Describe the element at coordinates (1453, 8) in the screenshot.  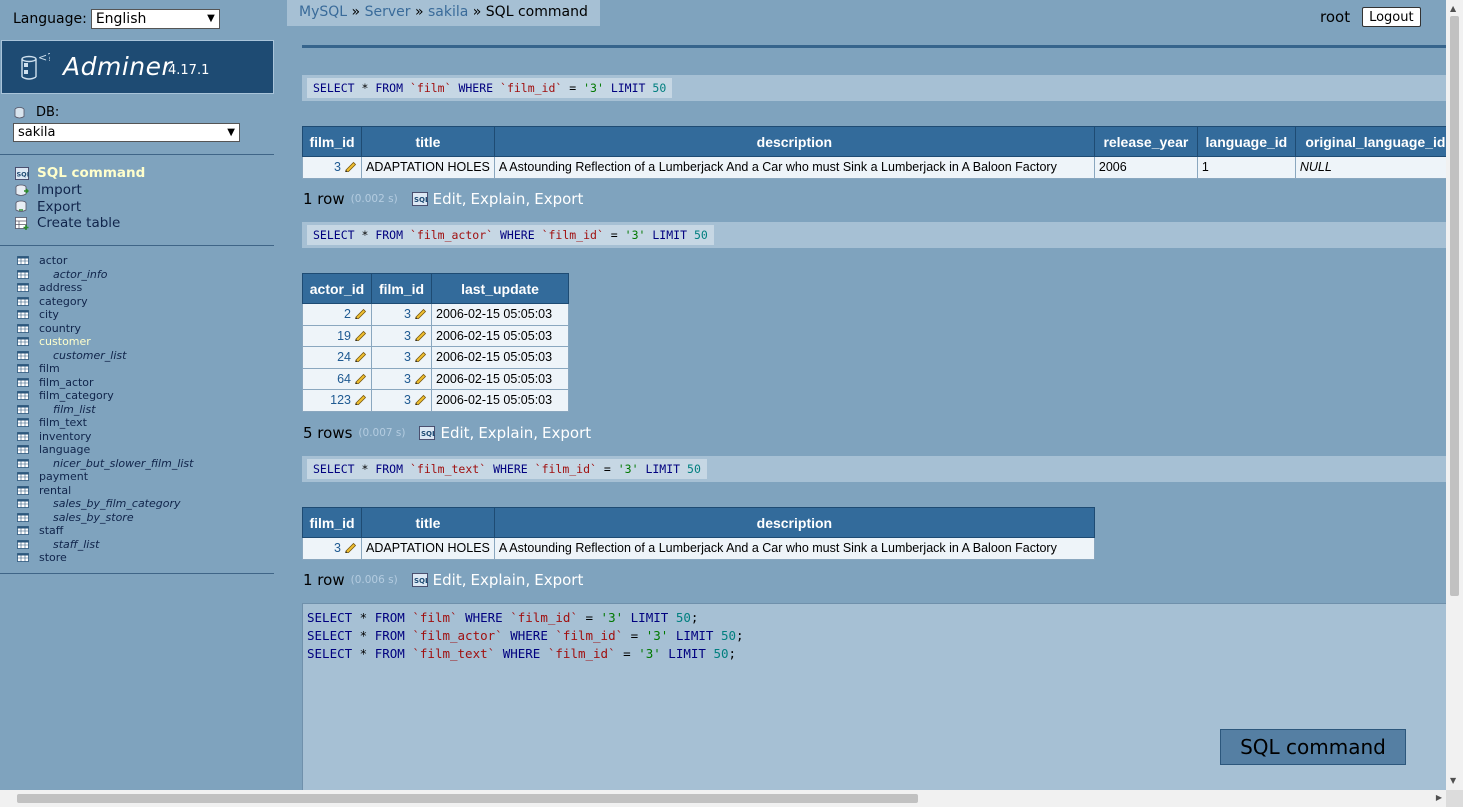
I see `scroll-up-icon: ▲` at that location.